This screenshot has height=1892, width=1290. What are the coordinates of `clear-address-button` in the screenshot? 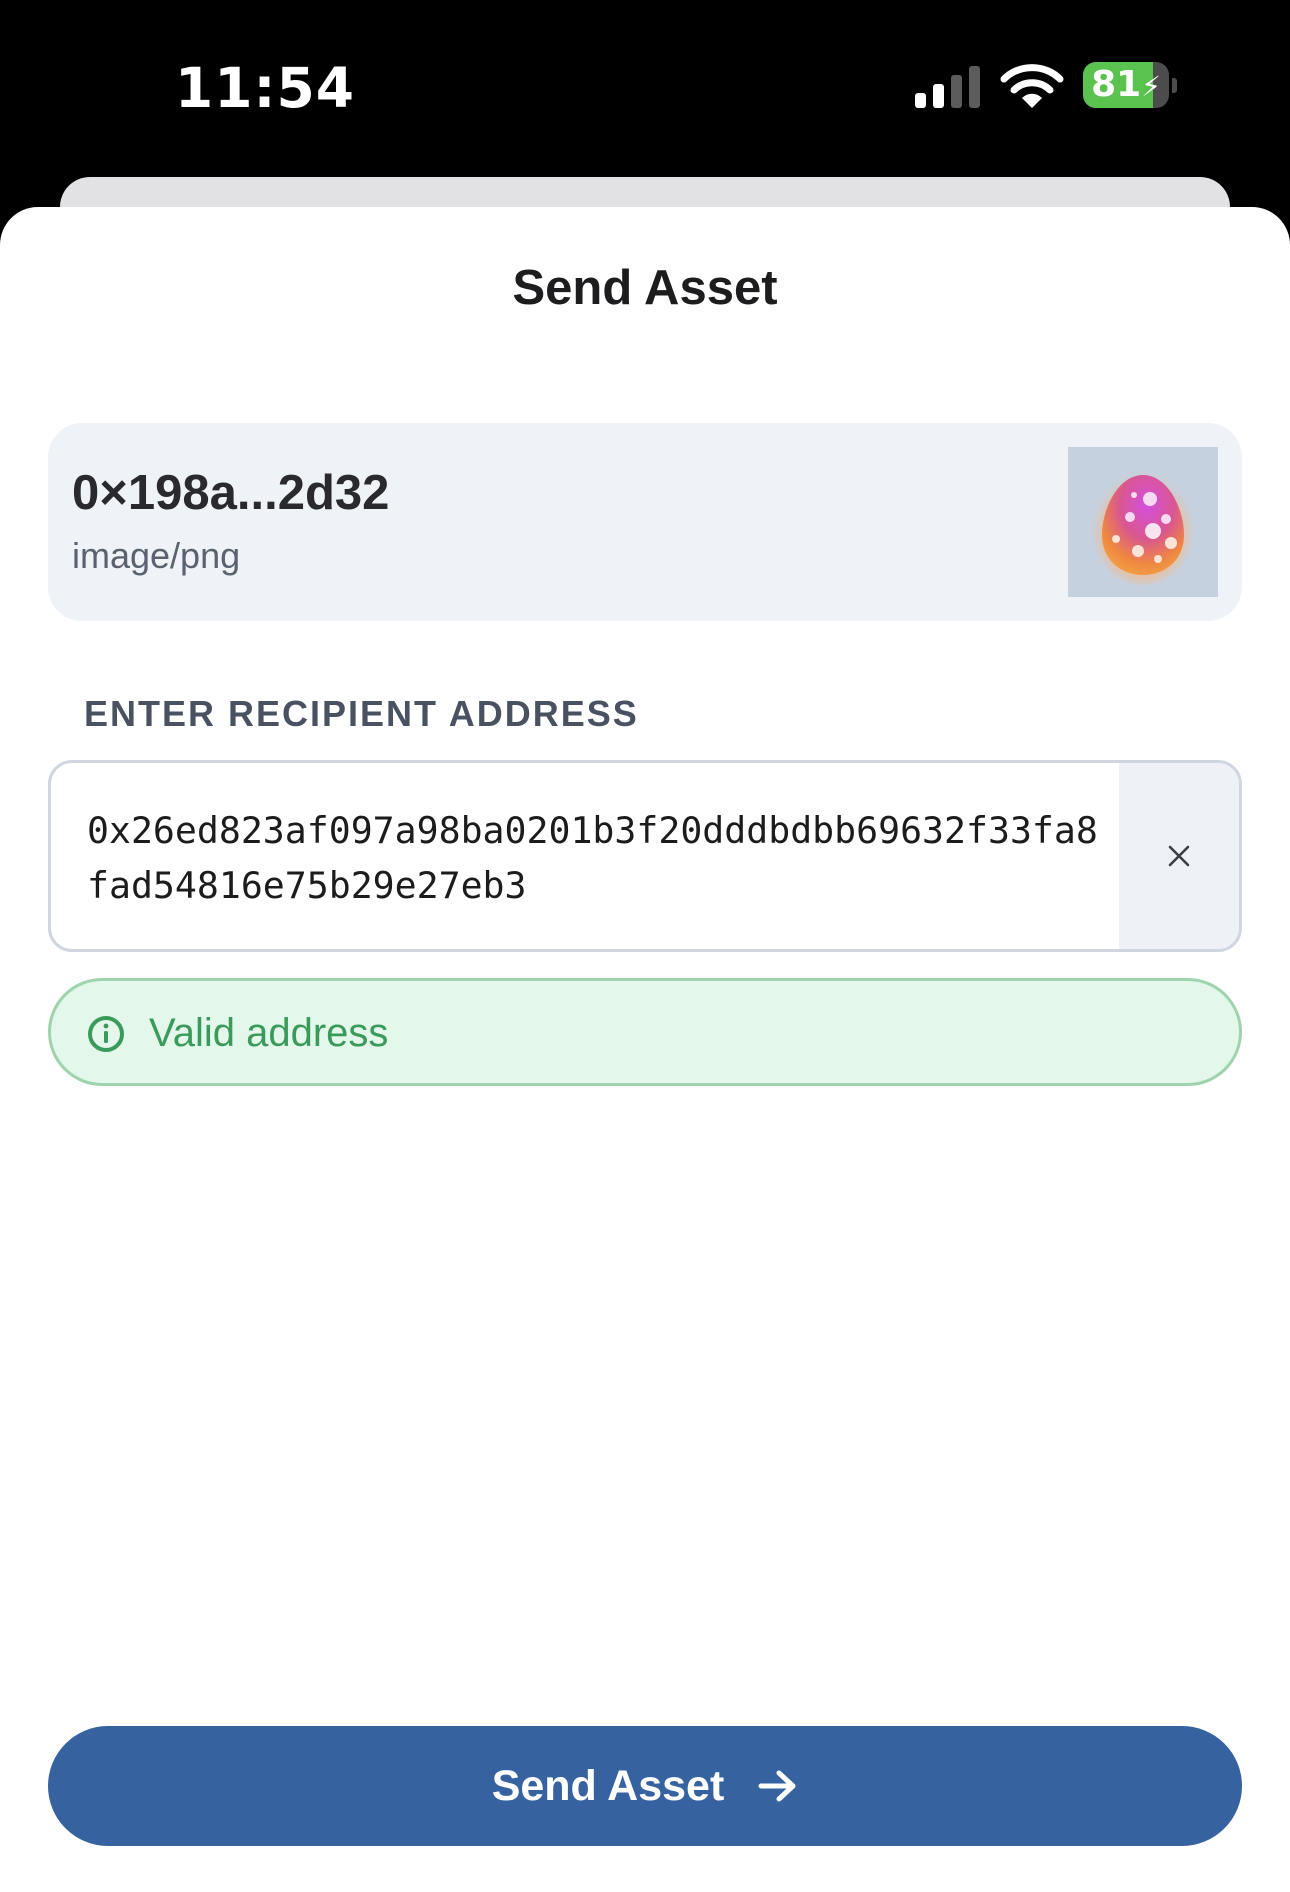 It's located at (1179, 856).